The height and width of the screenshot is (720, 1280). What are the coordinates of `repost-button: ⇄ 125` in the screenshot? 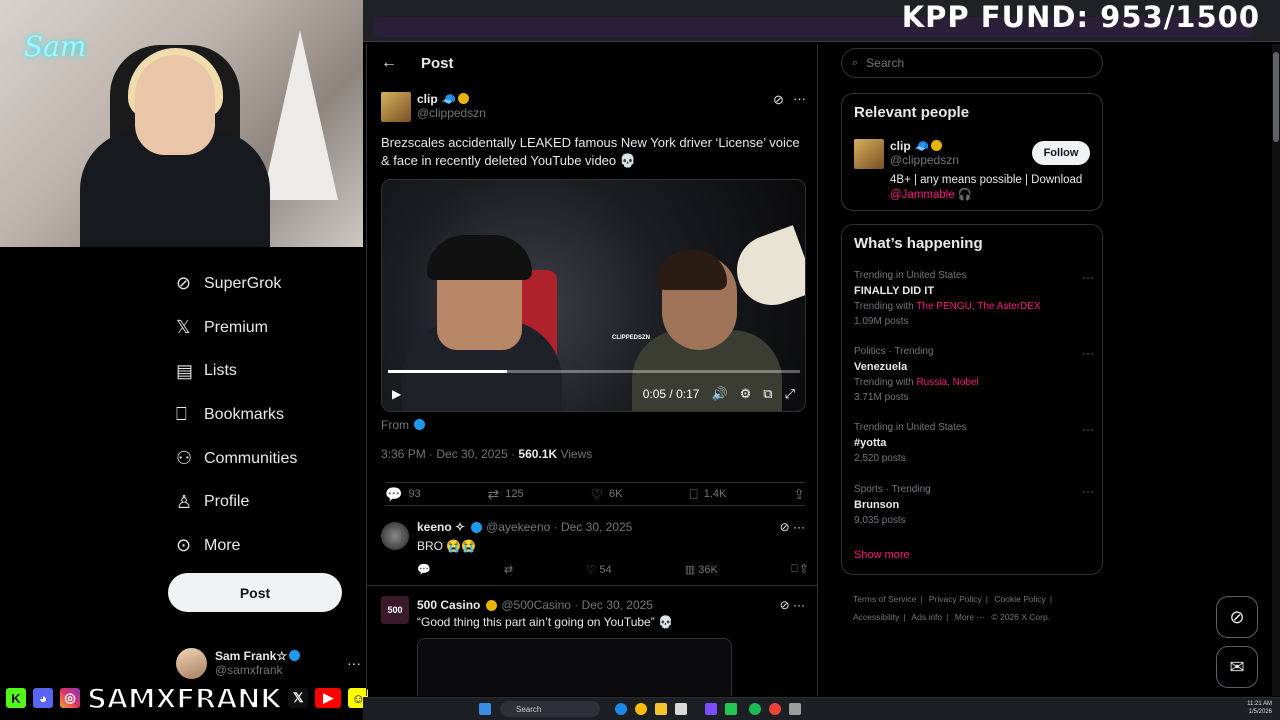 It's located at (506, 494).